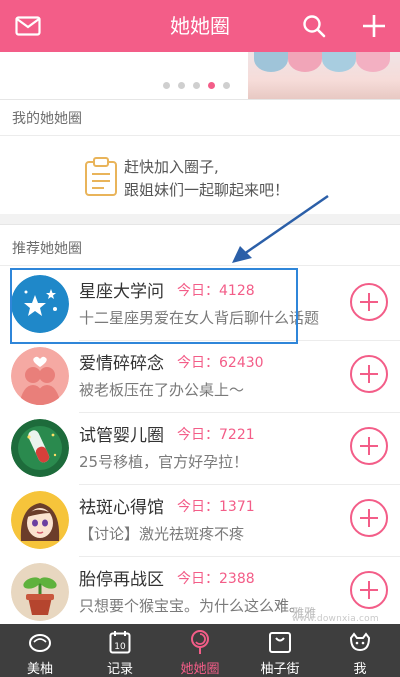 The height and width of the screenshot is (677, 400). Describe the element at coordinates (154, 306) in the screenshot. I see `highlight-box` at that location.